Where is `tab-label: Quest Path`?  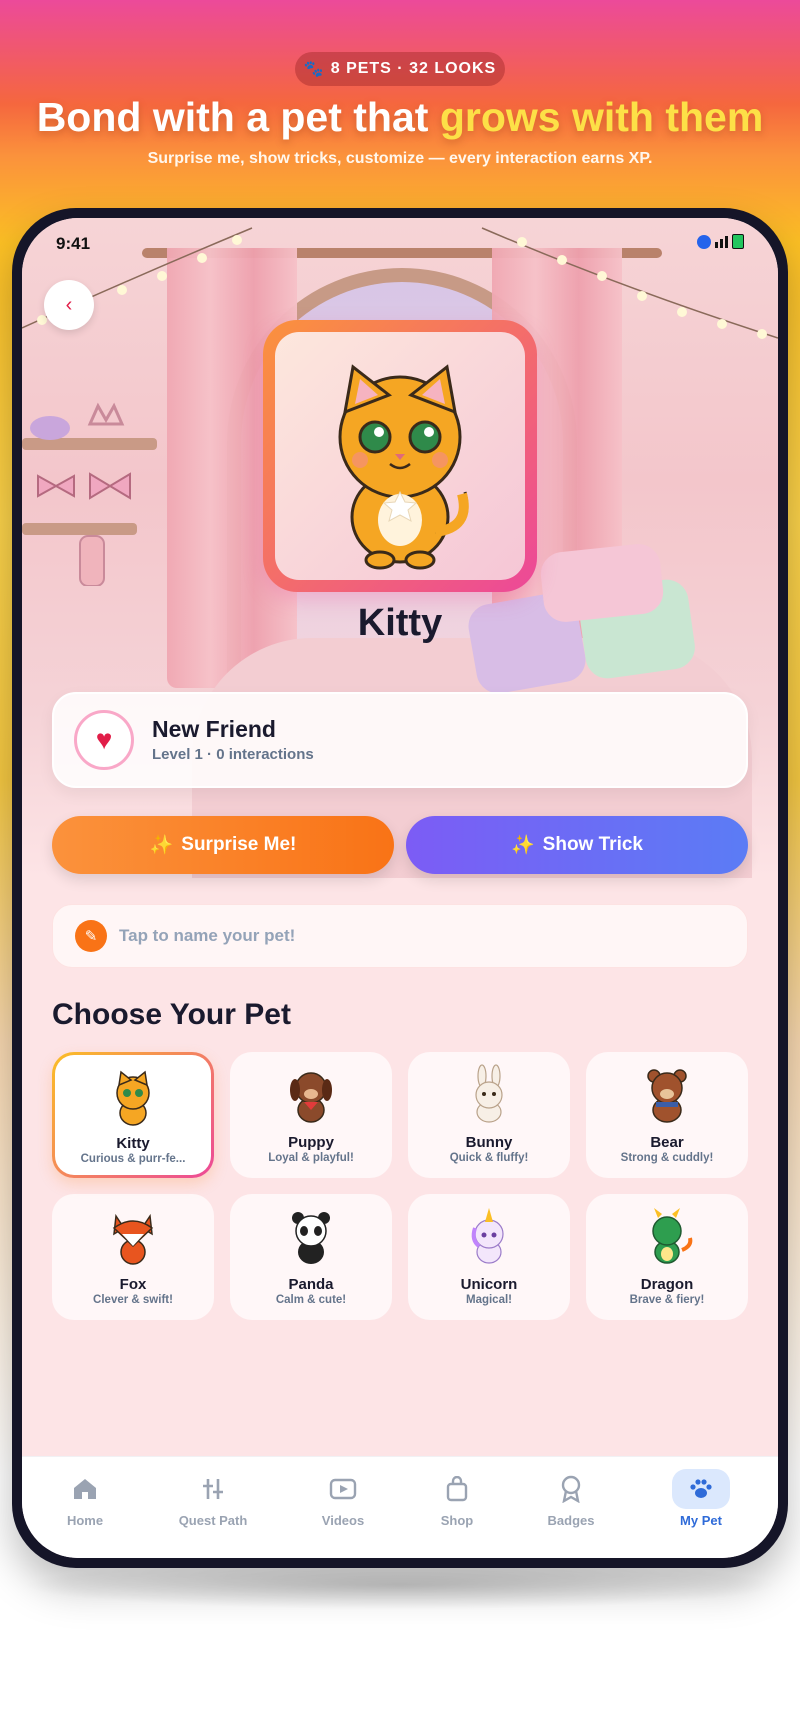 tab-label: Quest Path is located at coordinates (213, 1520).